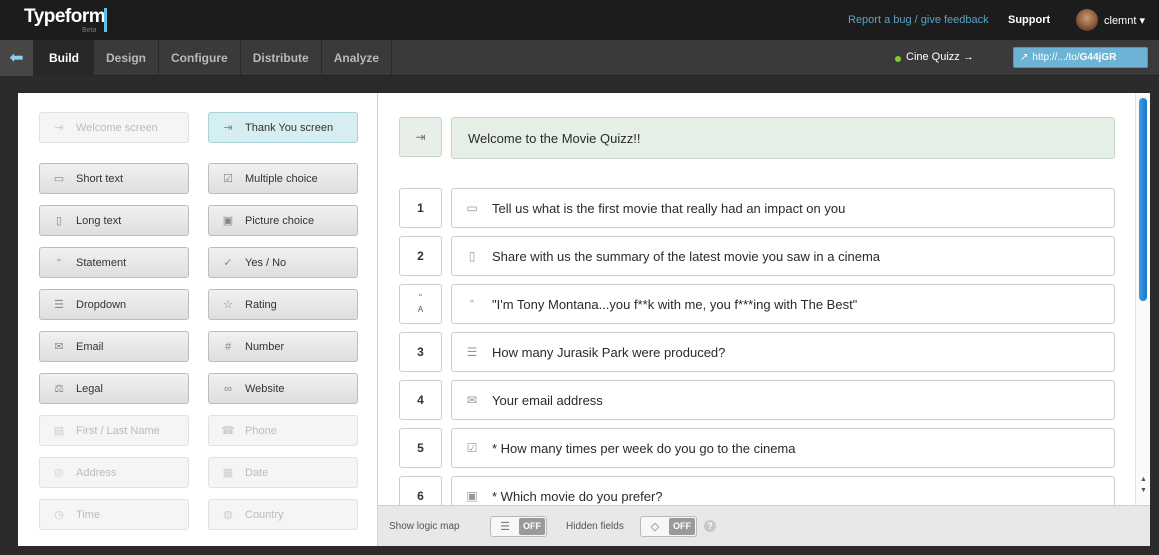 The height and width of the screenshot is (555, 1159). What do you see at coordinates (283, 178) in the screenshot?
I see `multiple-choice-button: ☑ Multiple choice` at bounding box center [283, 178].